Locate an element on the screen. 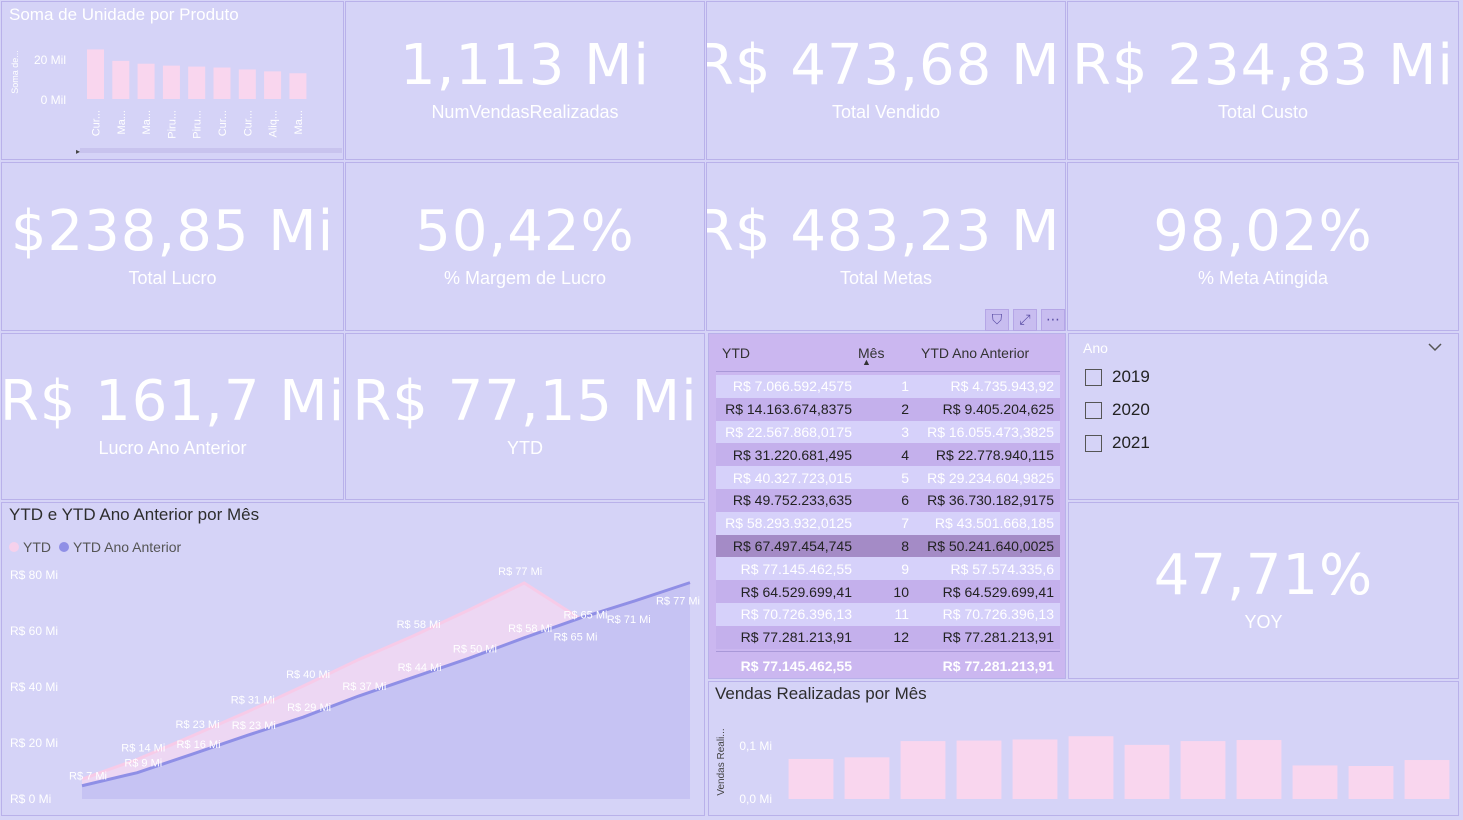 Image resolution: width=1463 pixels, height=820 pixels. slicer-option-2021: 2021 is located at coordinates (1117, 443).